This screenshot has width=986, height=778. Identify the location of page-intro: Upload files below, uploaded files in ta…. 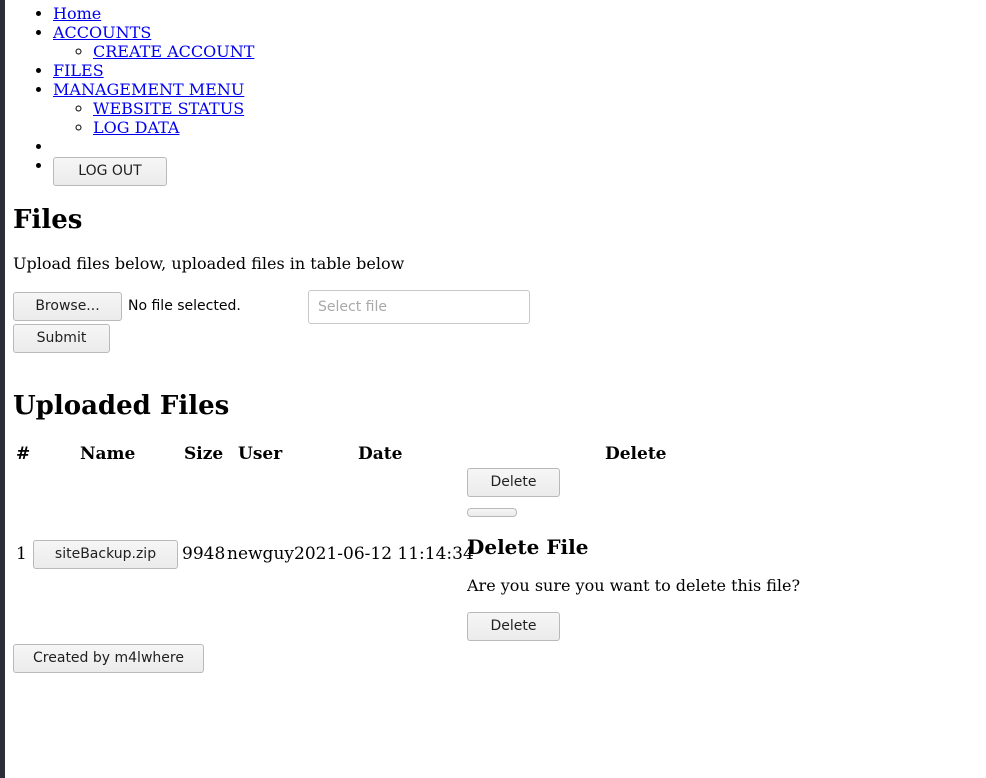
(209, 263).